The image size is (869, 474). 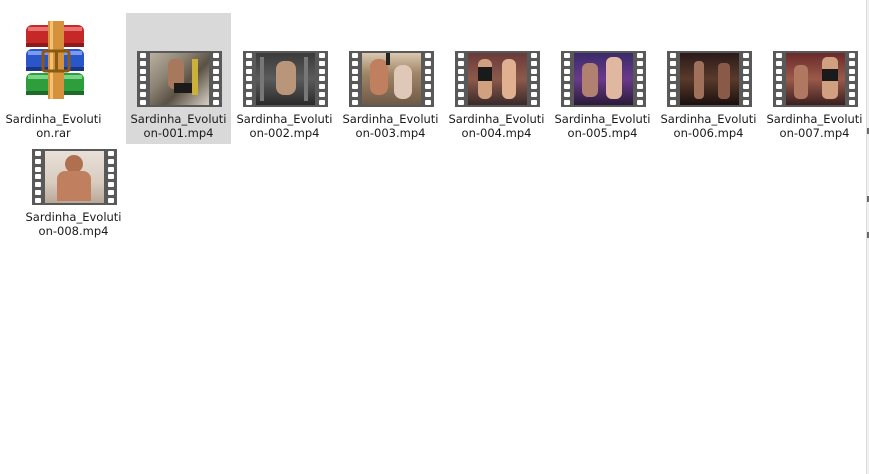 I want to click on file-item-video: Sardinha_Evoluti on-005.mp4, so click(x=602, y=78).